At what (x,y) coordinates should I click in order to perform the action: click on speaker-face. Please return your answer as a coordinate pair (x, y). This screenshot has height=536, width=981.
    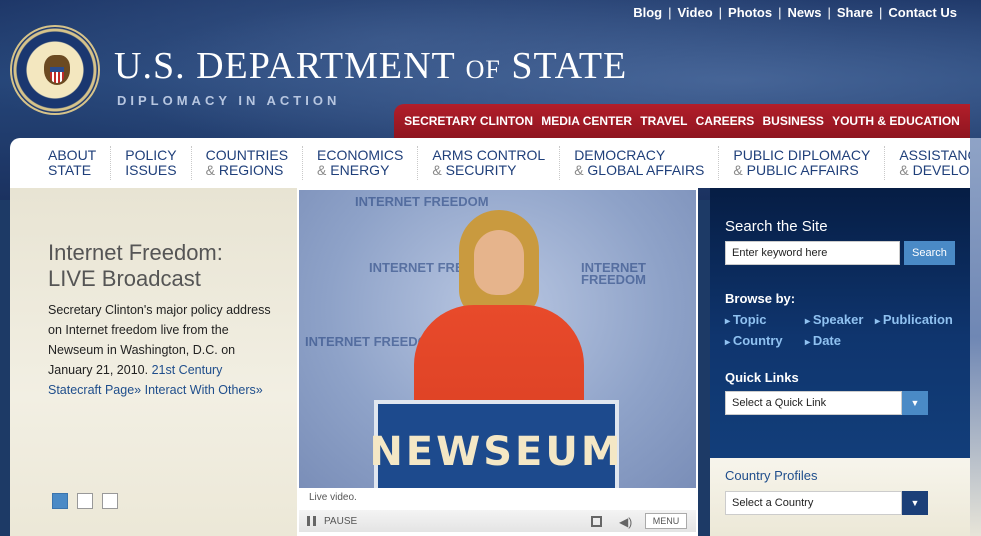
    Looking at the image, I should click on (499, 262).